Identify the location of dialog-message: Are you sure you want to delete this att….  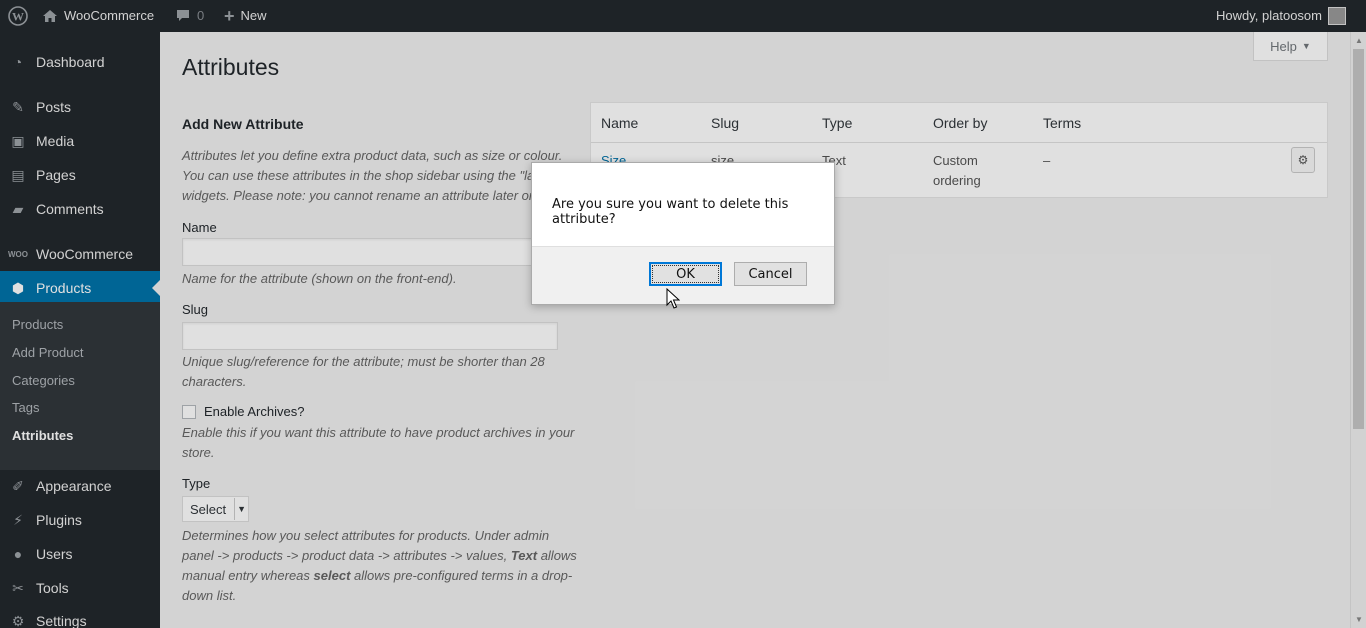
(670, 212).